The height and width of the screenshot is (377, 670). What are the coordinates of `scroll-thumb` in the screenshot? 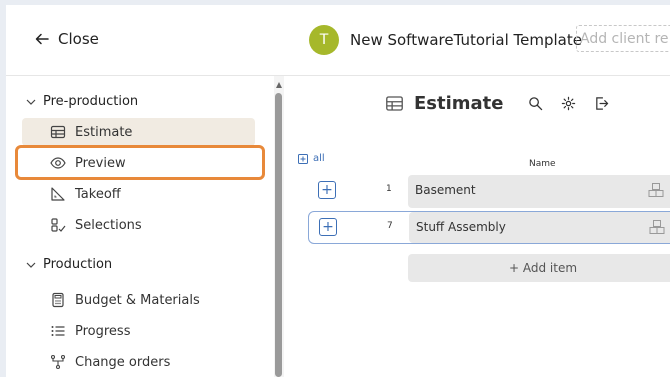 It's located at (278, 235).